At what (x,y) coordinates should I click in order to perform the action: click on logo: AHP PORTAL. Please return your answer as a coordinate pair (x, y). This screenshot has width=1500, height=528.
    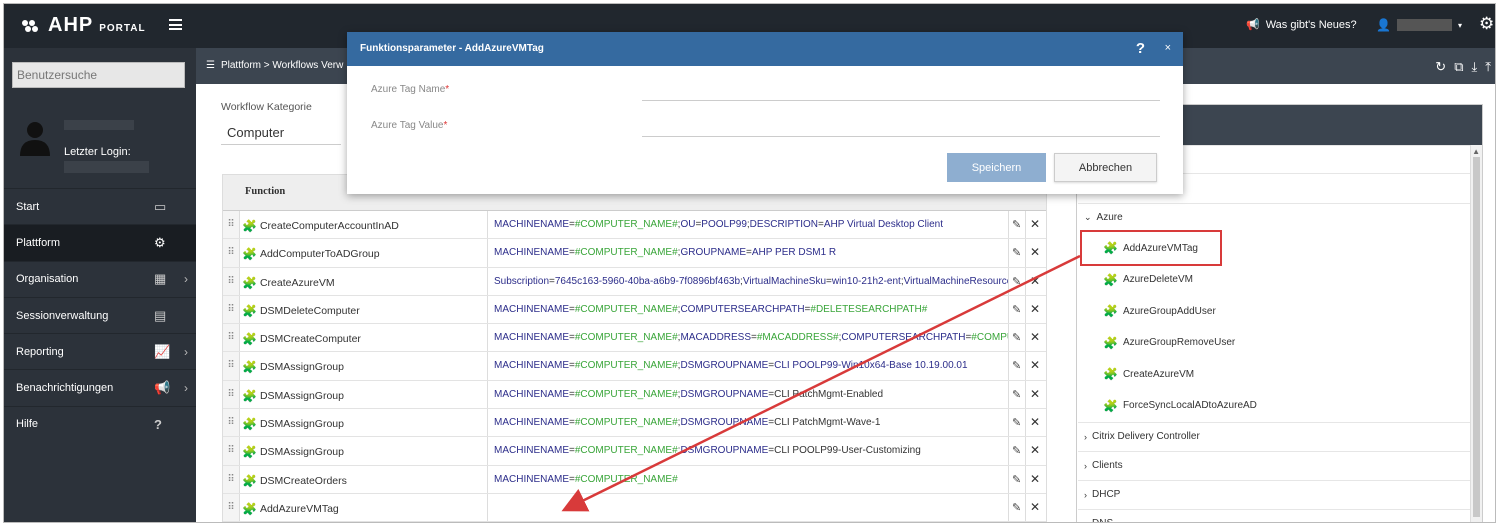
    Looking at the image, I should click on (84, 25).